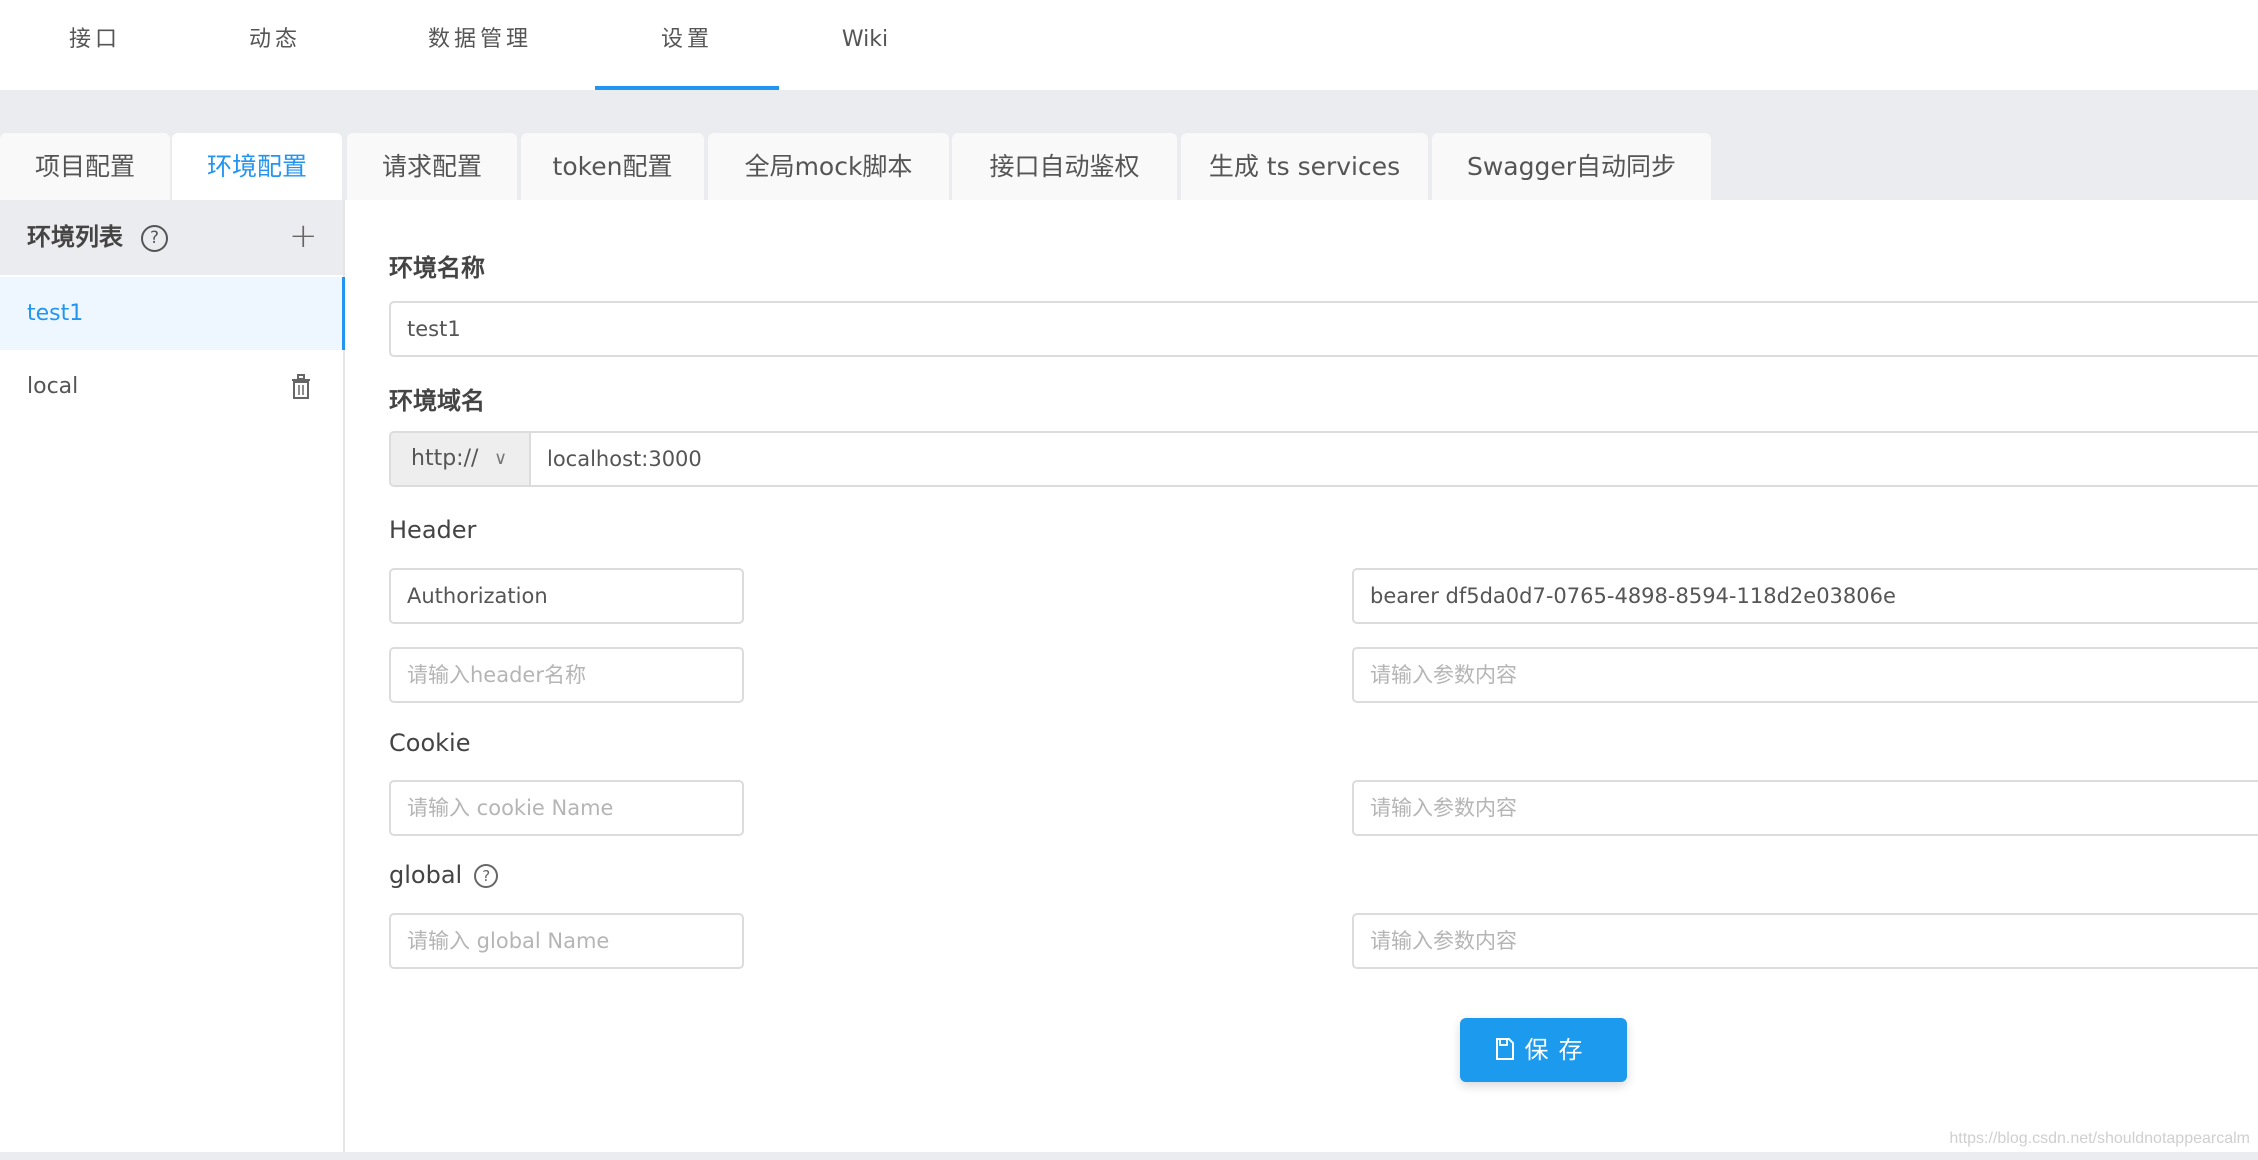 The image size is (2258, 1160). Describe the element at coordinates (172, 313) in the screenshot. I see `env-list-item: test1` at that location.